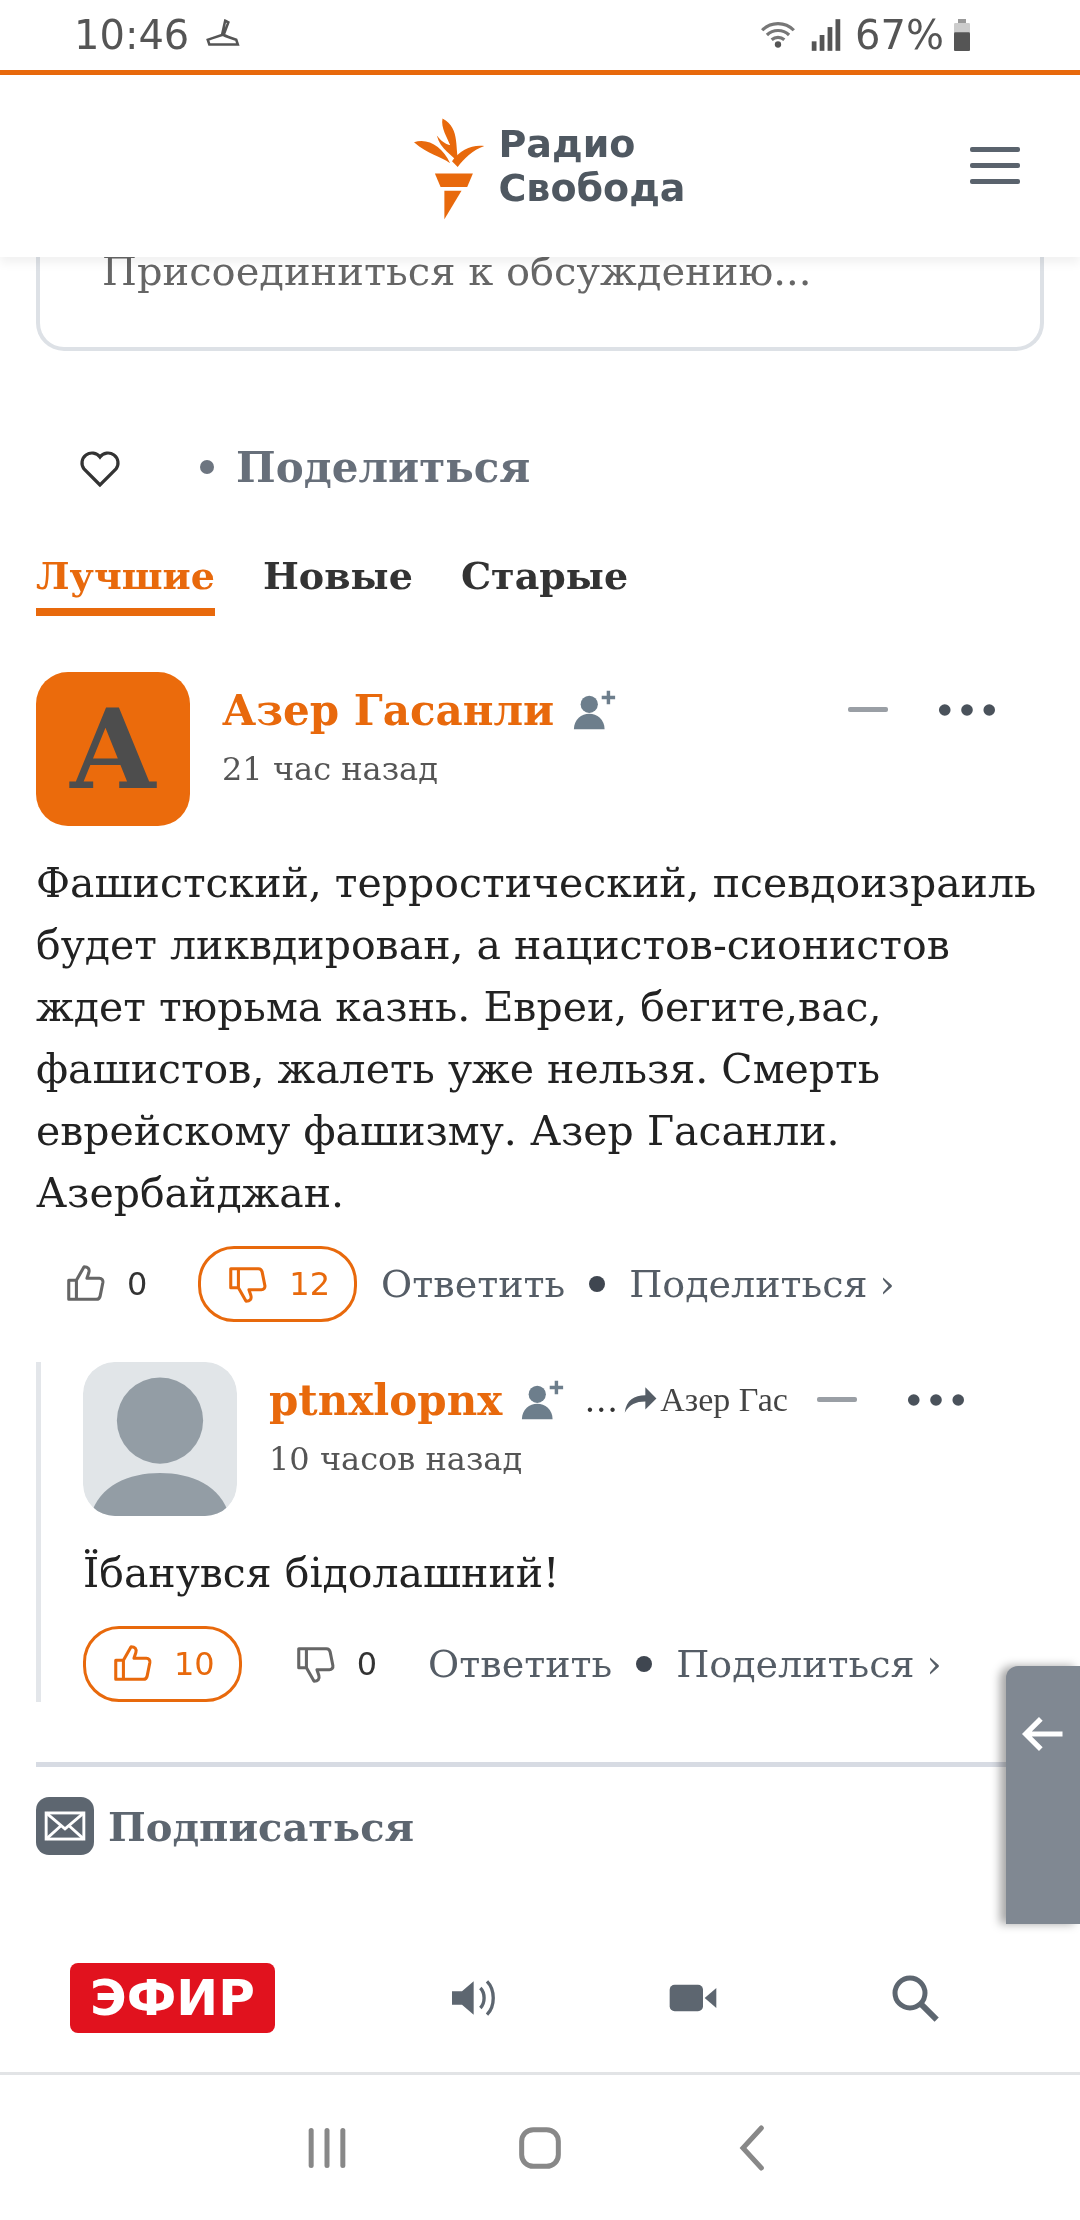  What do you see at coordinates (132, 35) in the screenshot?
I see `clock-time: 10:46` at bounding box center [132, 35].